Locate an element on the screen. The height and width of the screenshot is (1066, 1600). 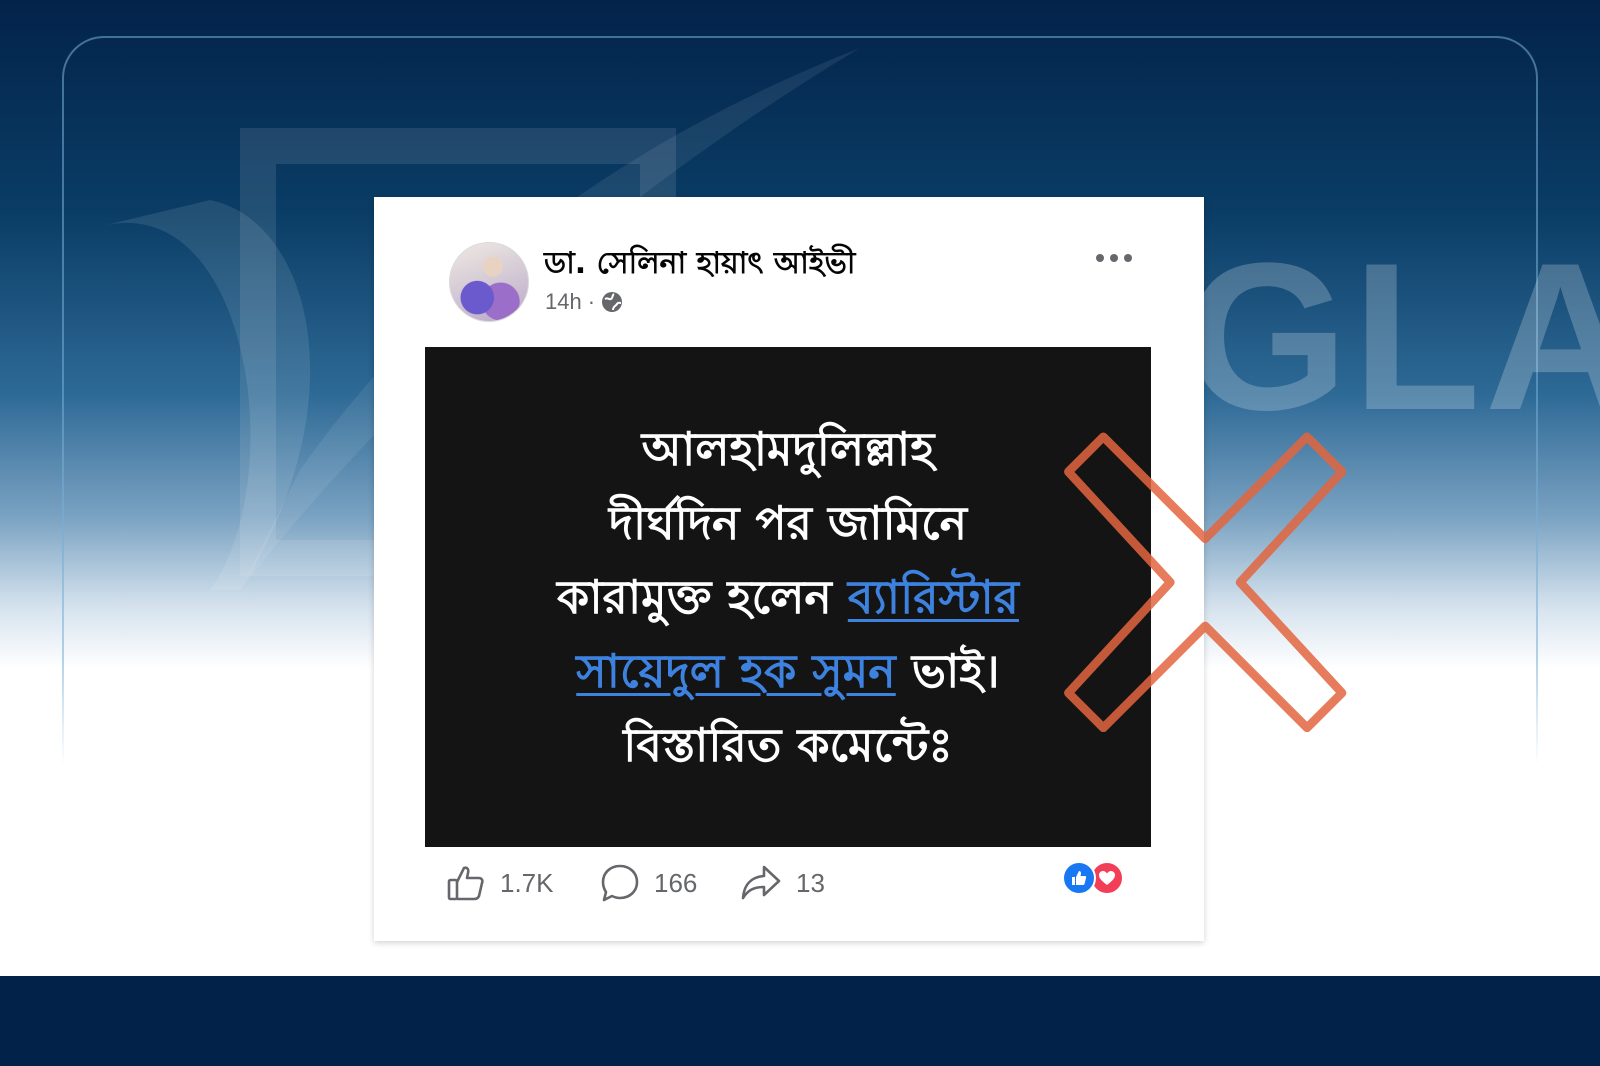
more-options-button is located at coordinates (1114, 258).